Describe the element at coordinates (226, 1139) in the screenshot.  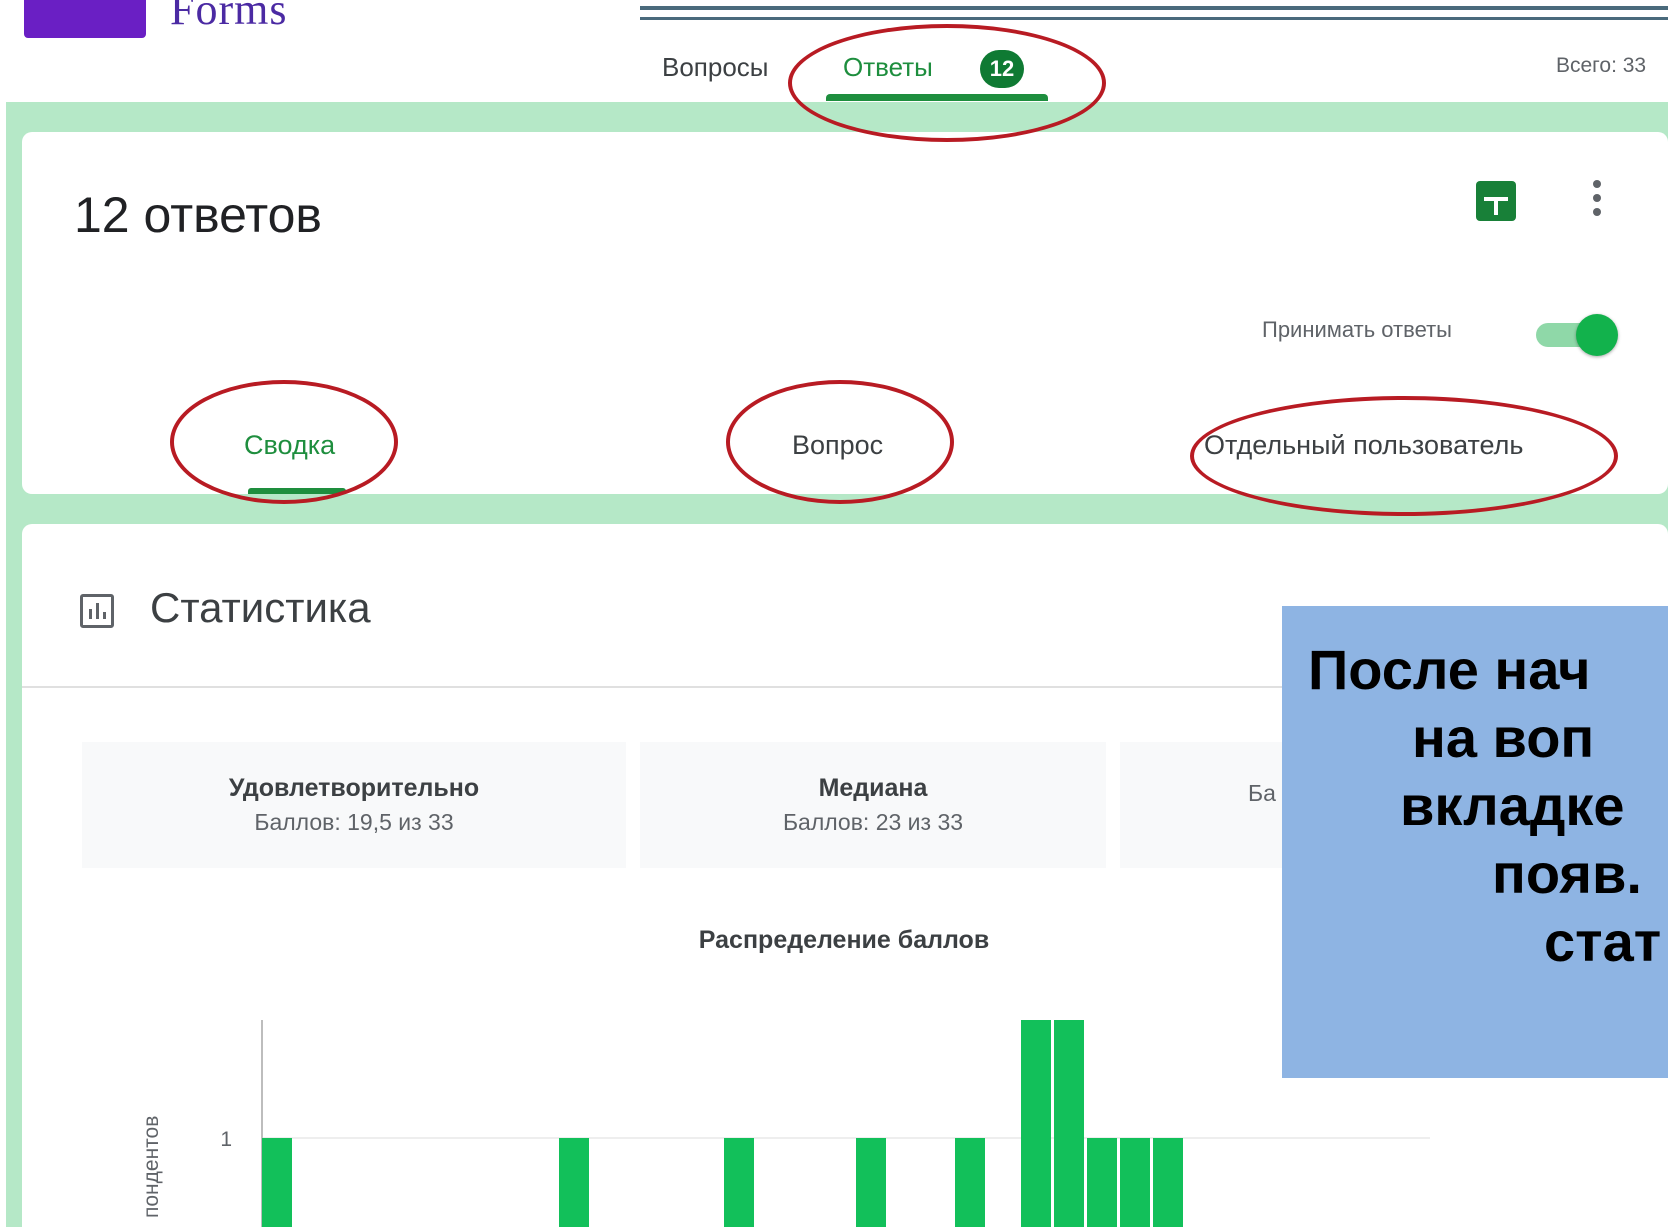
I see `y-tick-label: 1` at that location.